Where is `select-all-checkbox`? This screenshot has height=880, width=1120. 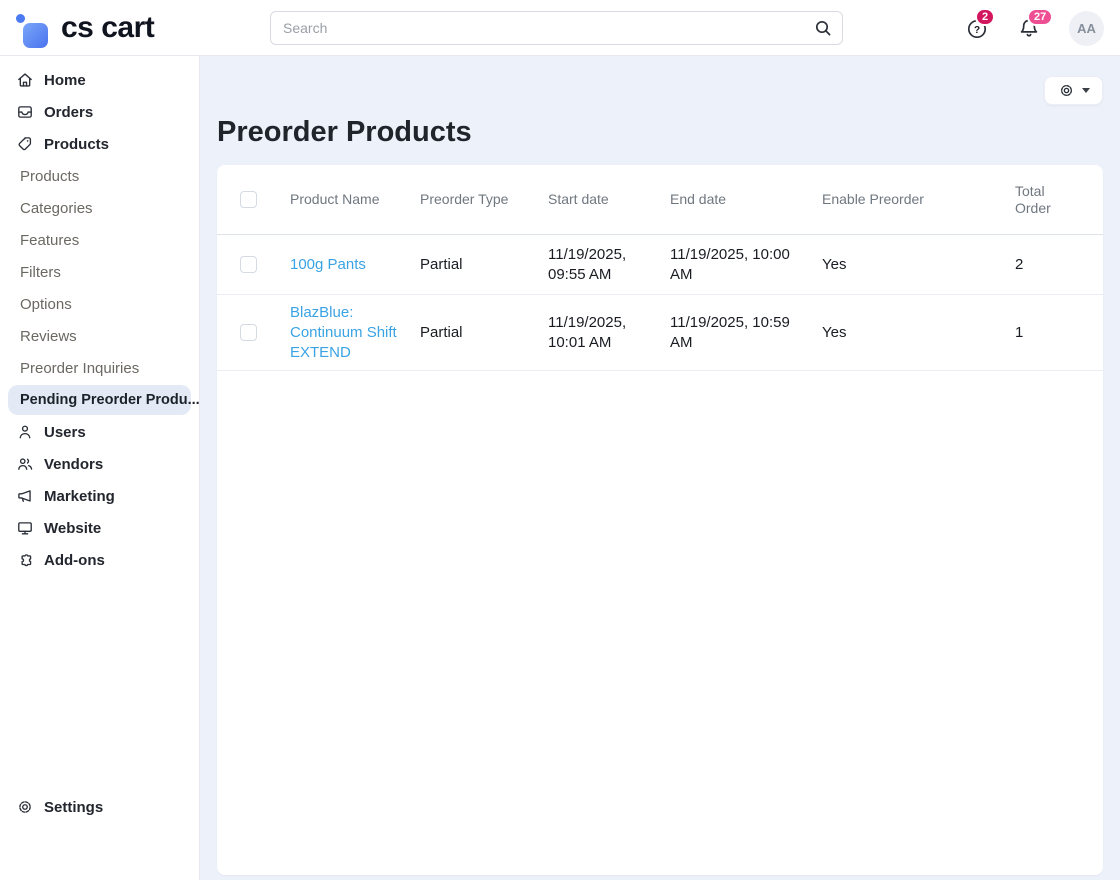 select-all-checkbox is located at coordinates (248, 199).